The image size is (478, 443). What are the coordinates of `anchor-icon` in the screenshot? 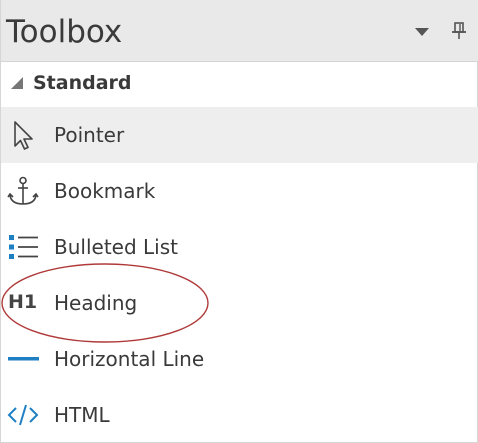 It's located at (23, 190).